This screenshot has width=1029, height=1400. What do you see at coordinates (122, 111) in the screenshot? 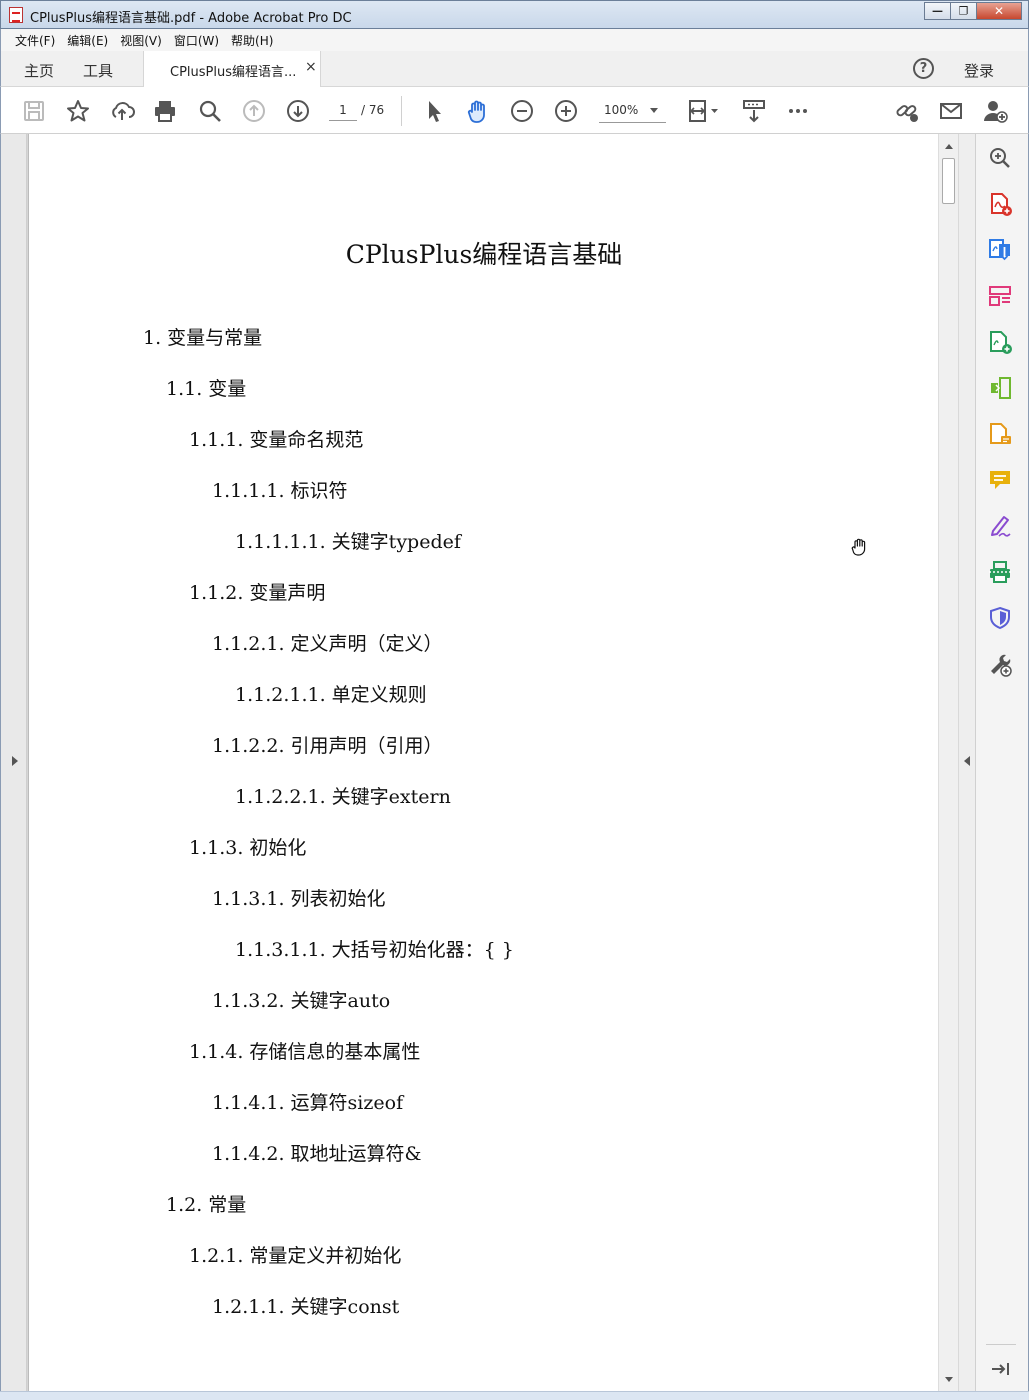
I see `upload-cloud-icon` at bounding box center [122, 111].